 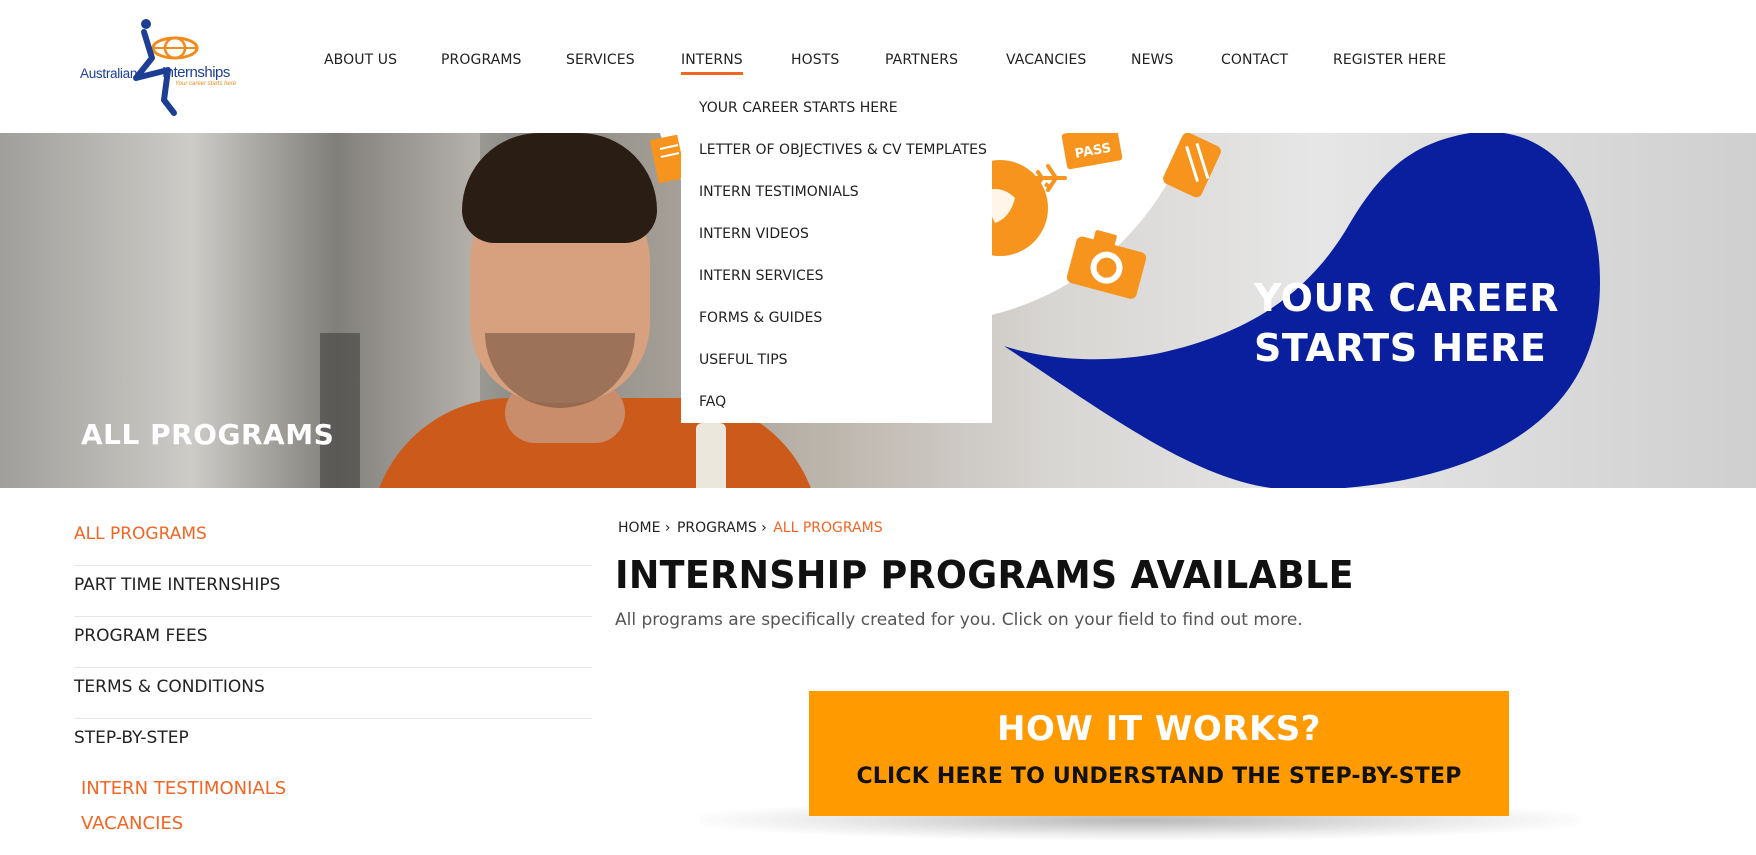 I want to click on nav-services: SERVICES, so click(x=600, y=60).